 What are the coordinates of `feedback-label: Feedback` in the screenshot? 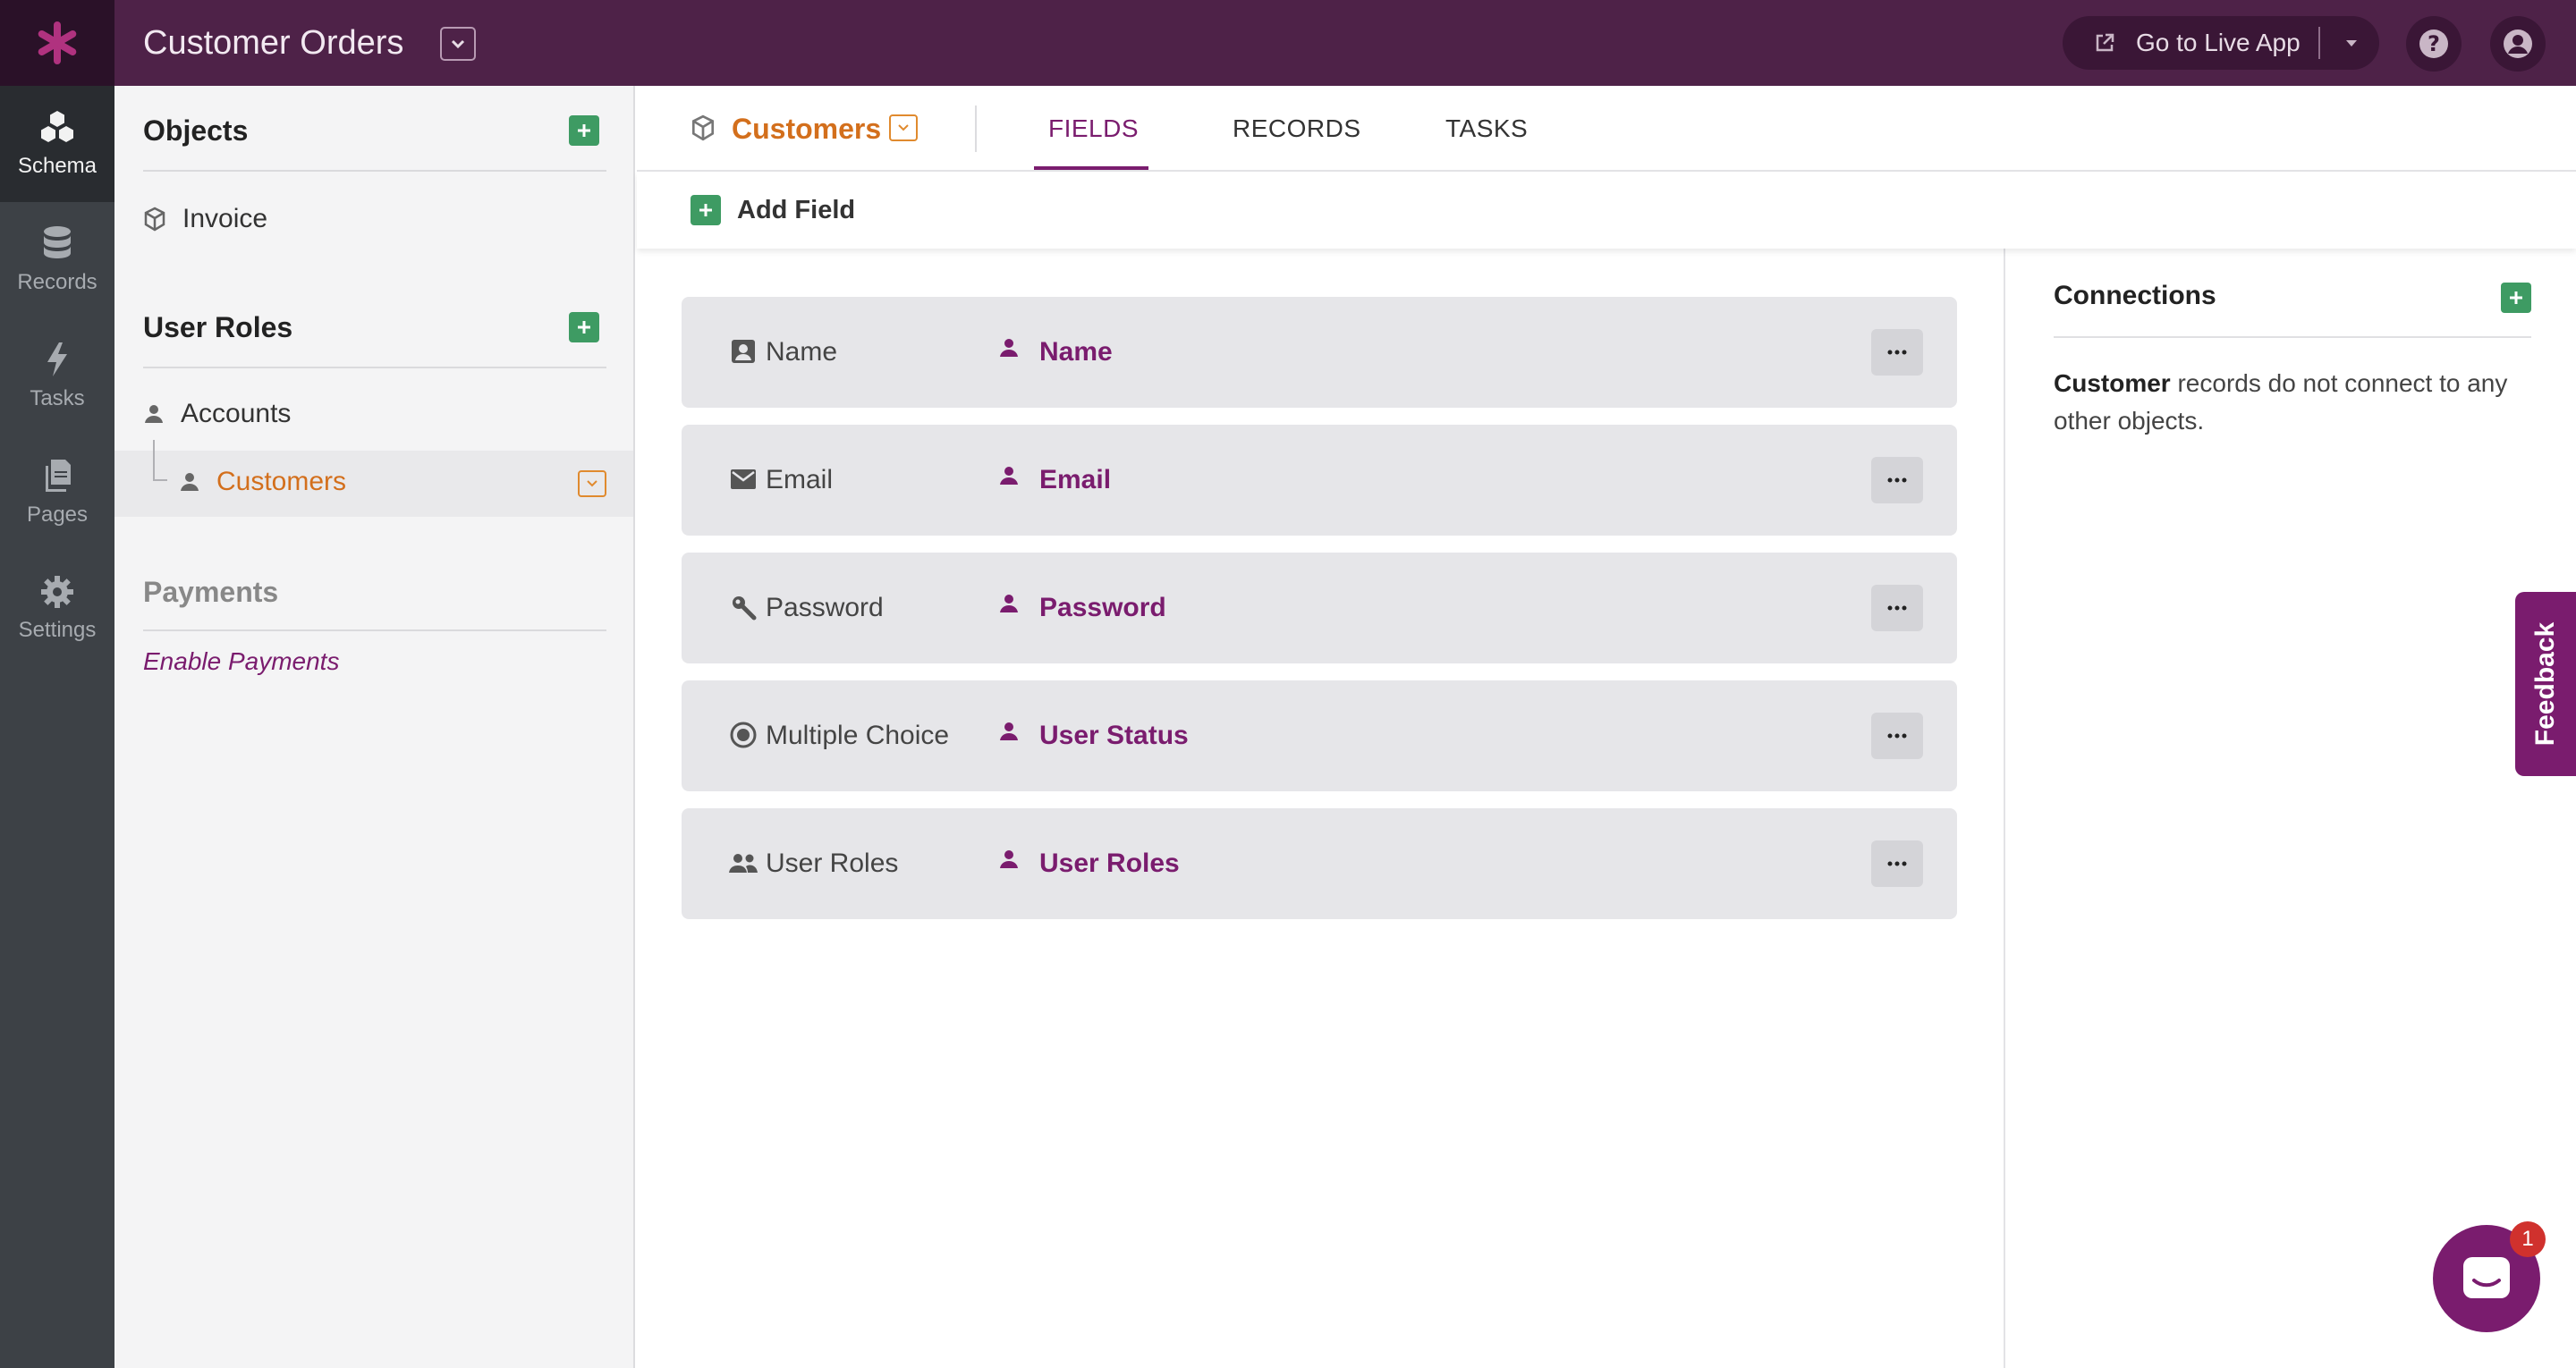 It's located at (2545, 684).